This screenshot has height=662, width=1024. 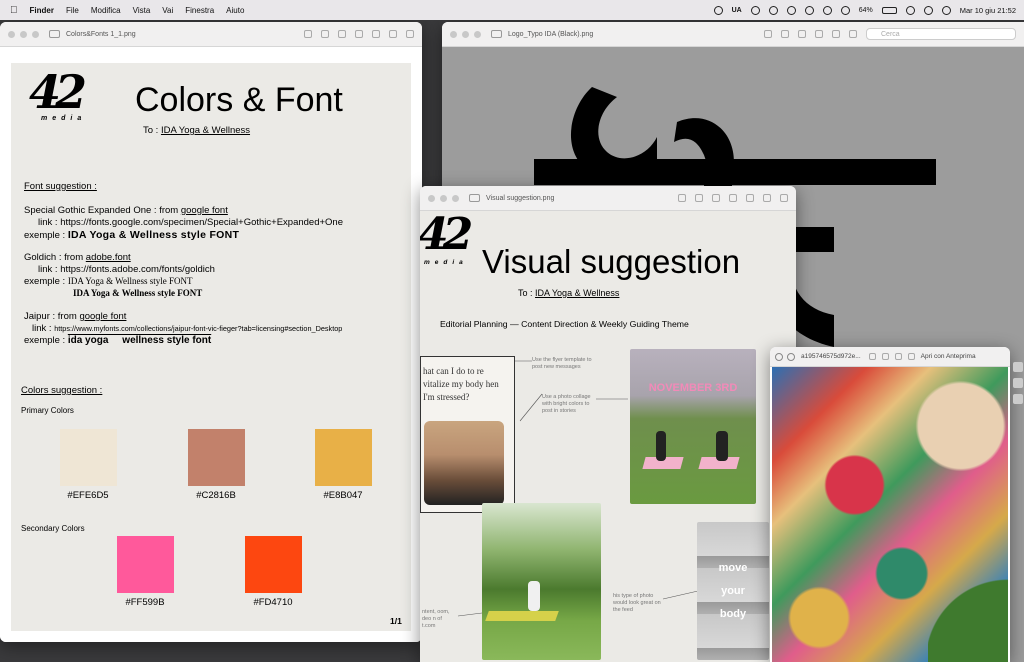 I want to click on window-controls, so click(x=443, y=198).